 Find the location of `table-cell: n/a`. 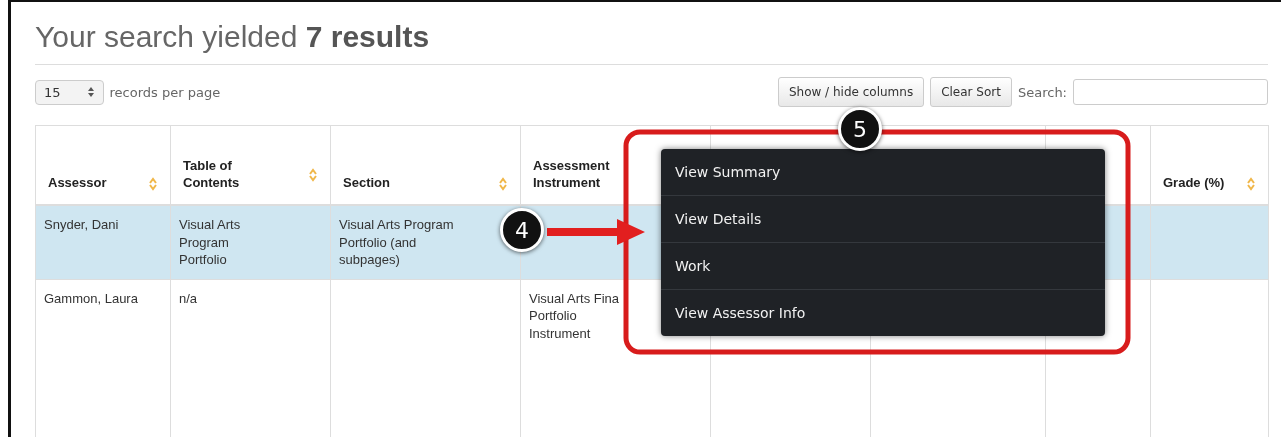

table-cell: n/a is located at coordinates (188, 298).